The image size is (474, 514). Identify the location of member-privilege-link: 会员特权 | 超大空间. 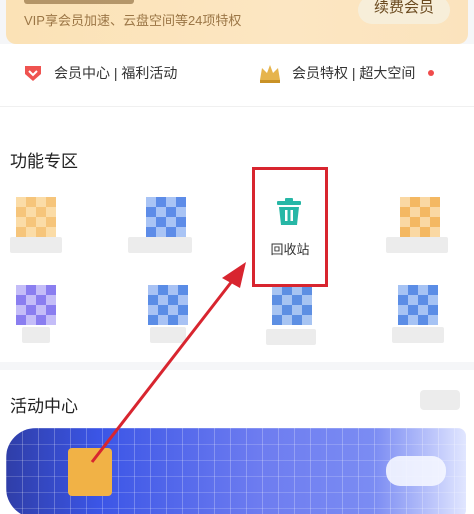
(346, 73).